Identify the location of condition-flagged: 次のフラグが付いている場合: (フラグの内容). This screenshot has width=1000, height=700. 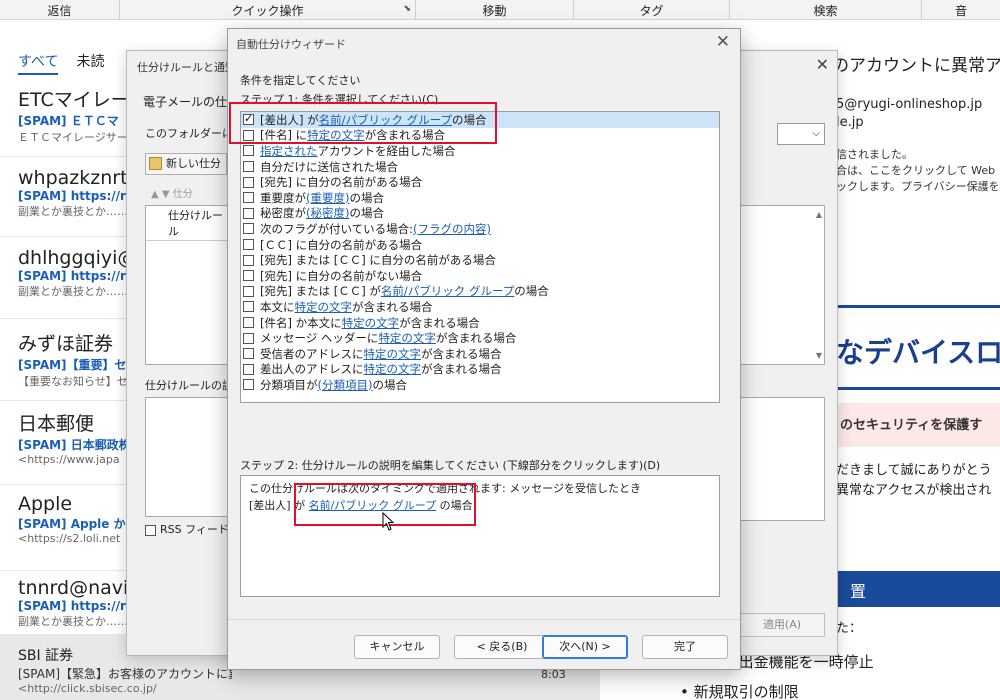
(480, 229).